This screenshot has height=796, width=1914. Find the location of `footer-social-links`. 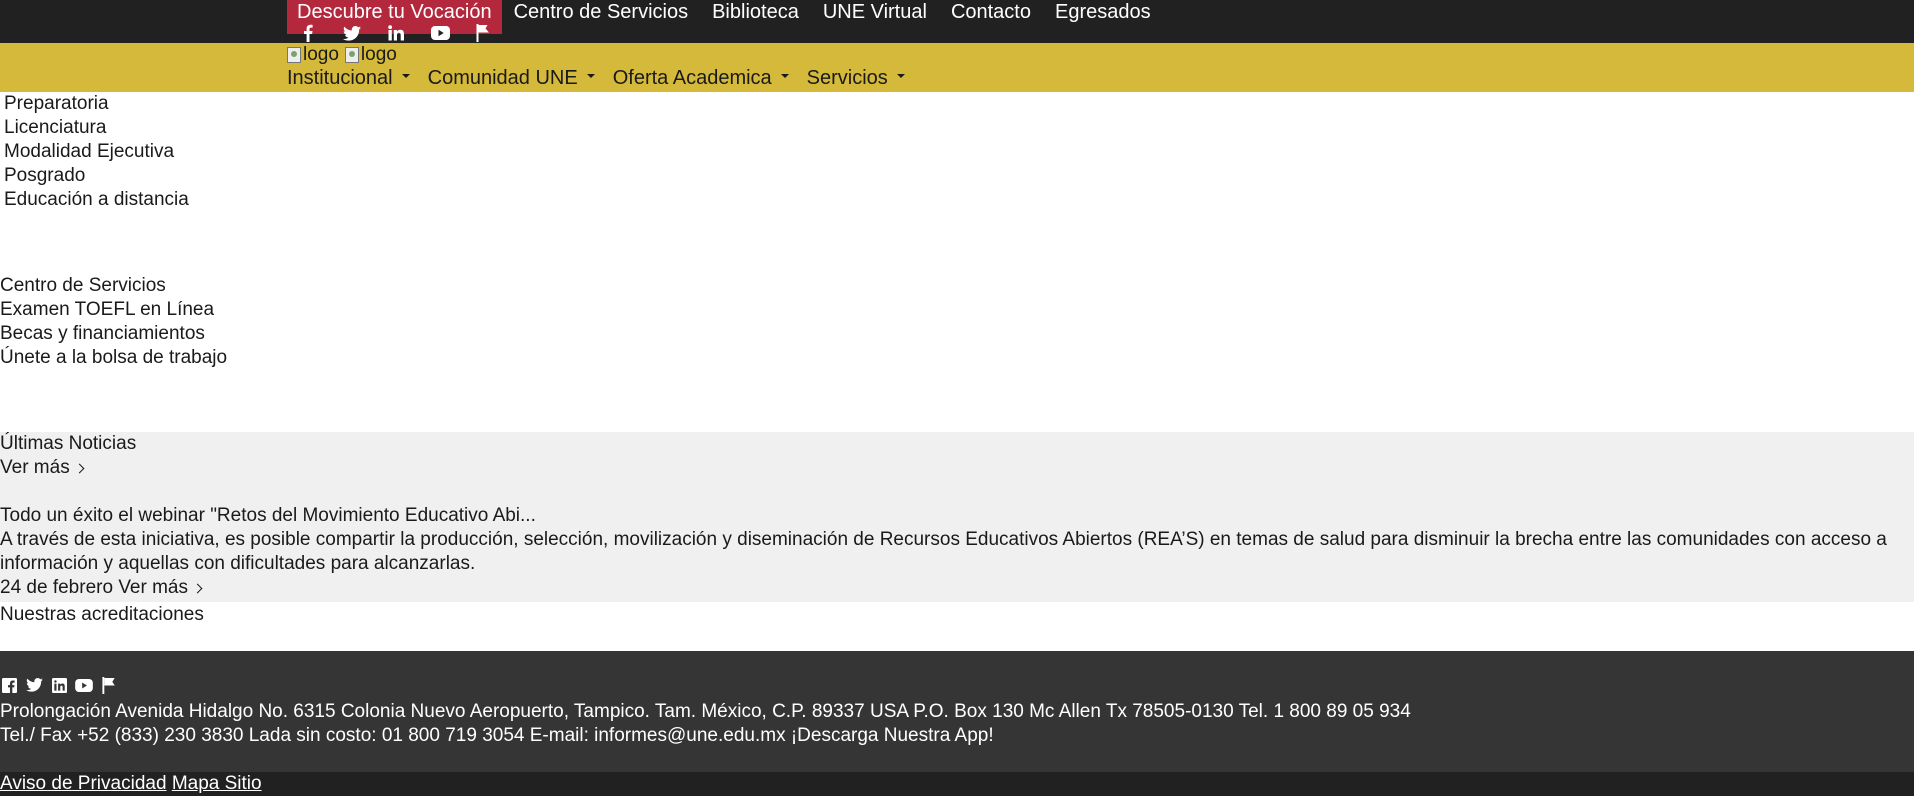

footer-social-links is located at coordinates (59, 685).